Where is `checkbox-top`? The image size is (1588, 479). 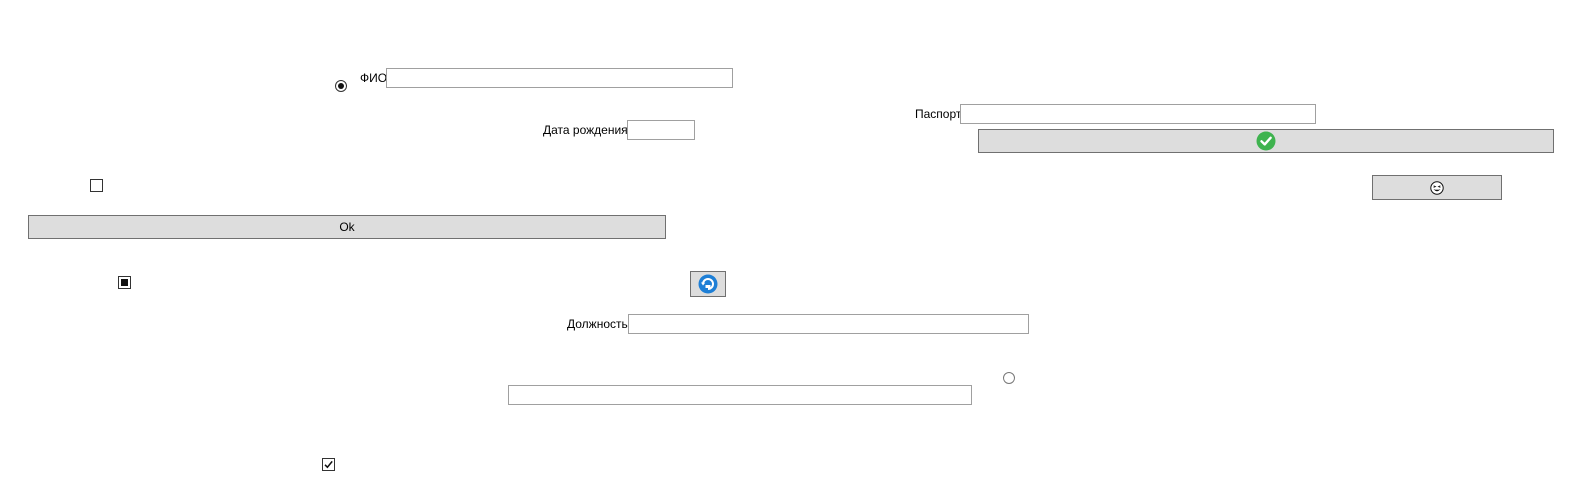
checkbox-top is located at coordinates (96, 185).